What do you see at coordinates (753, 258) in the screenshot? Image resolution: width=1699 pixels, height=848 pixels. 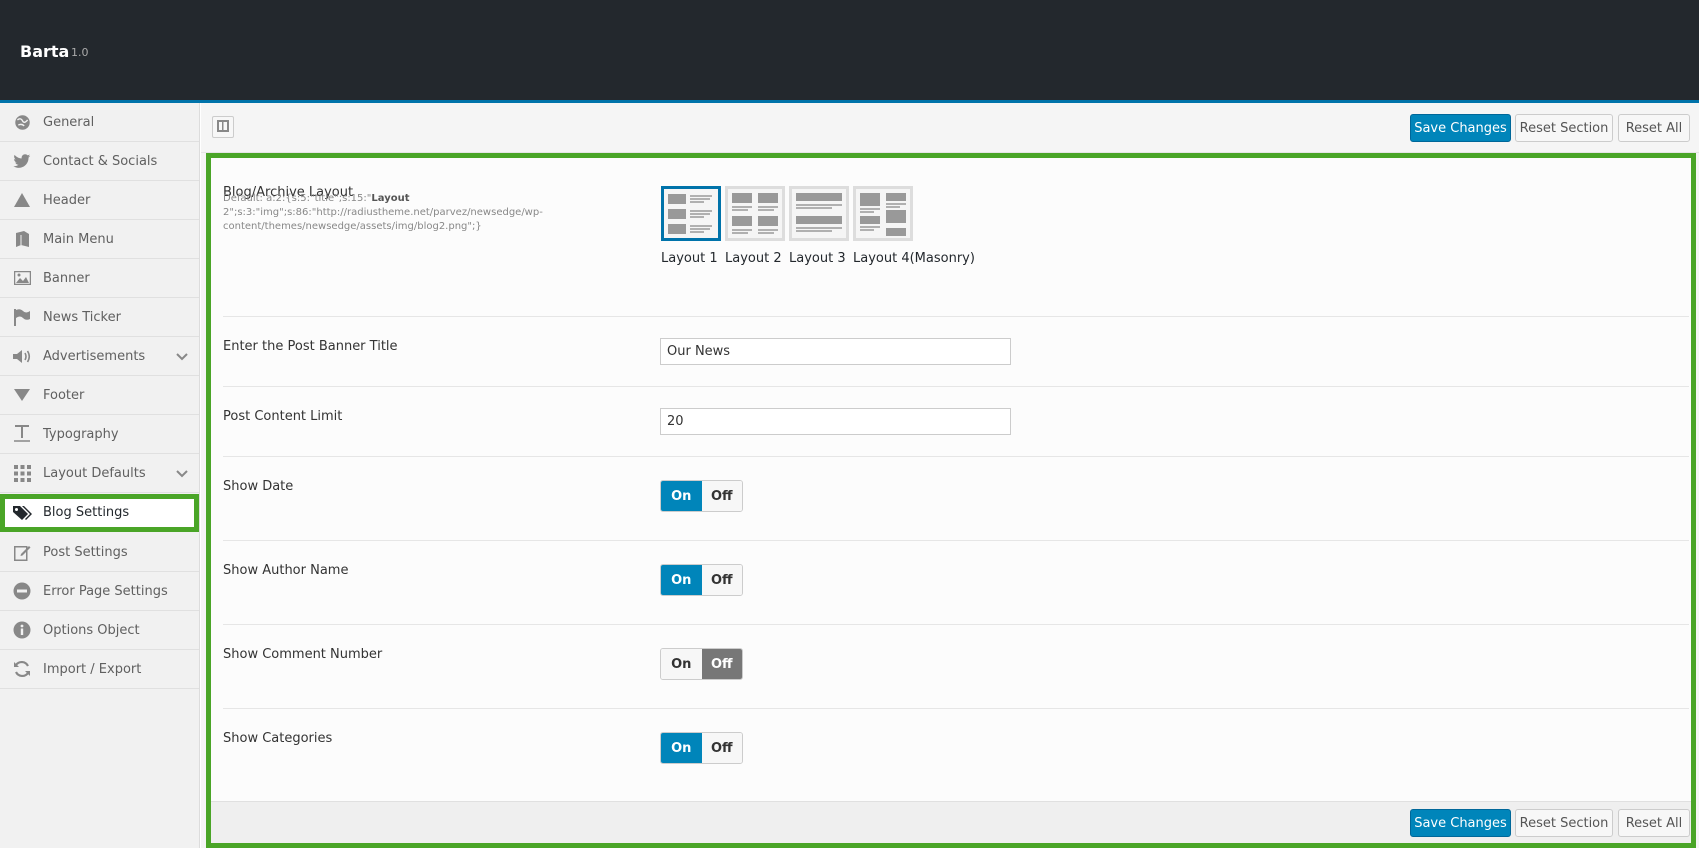 I see `layout-2-label: Layout 2` at bounding box center [753, 258].